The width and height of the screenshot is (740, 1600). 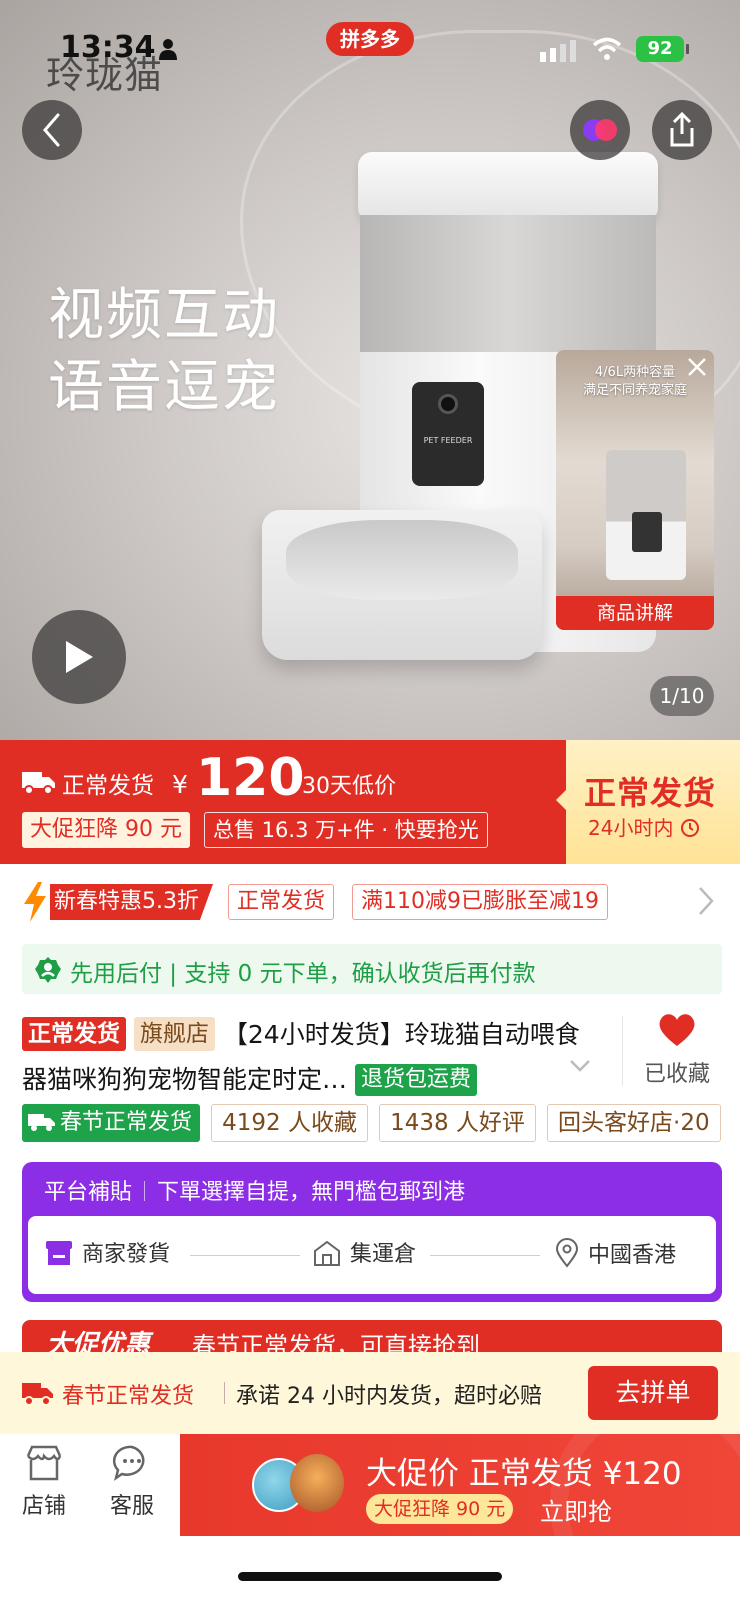 What do you see at coordinates (697, 367) in the screenshot?
I see `close-icon` at bounding box center [697, 367].